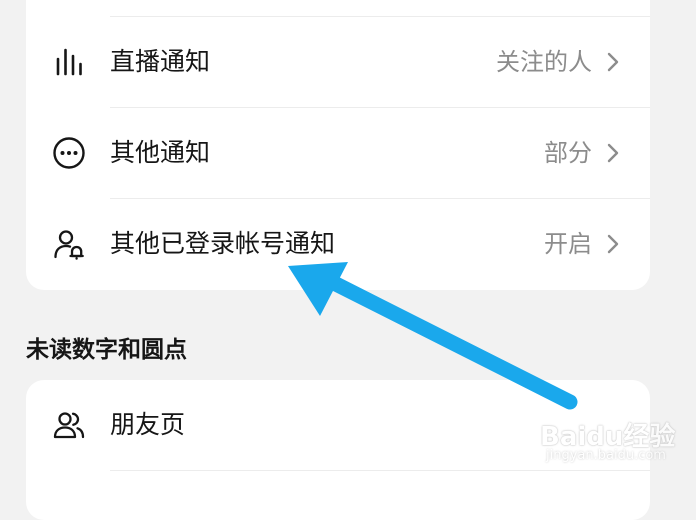 Image resolution: width=696 pixels, height=520 pixels. What do you see at coordinates (160, 152) in the screenshot?
I see `other-notification-label: 其他通知` at bounding box center [160, 152].